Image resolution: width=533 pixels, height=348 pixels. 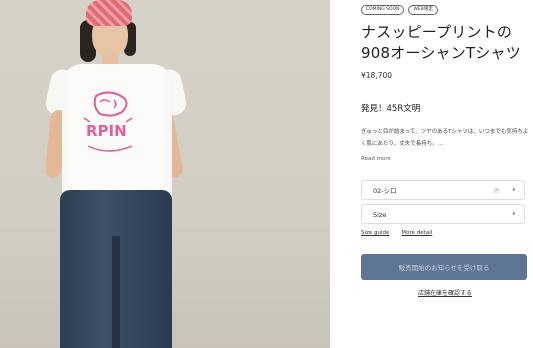 What do you see at coordinates (416, 233) in the screenshot?
I see `more-detail-link: More detail` at bounding box center [416, 233].